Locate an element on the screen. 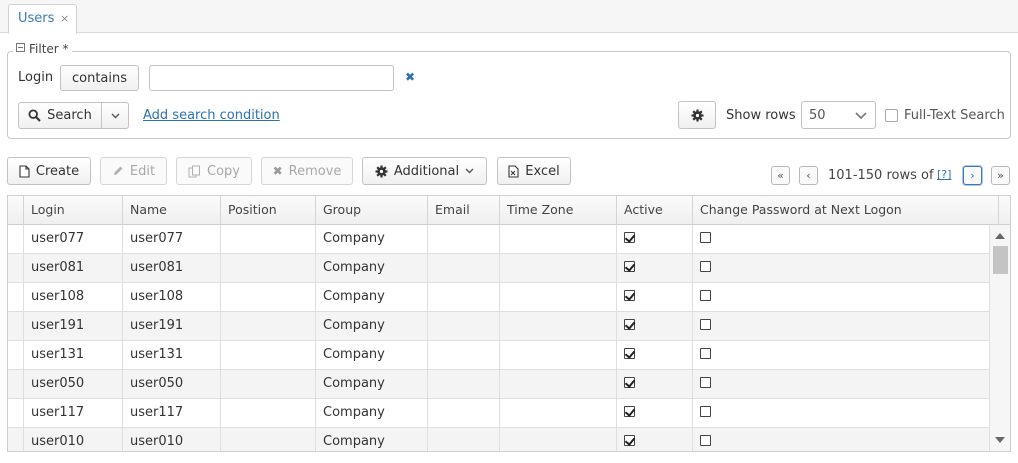 The width and height of the screenshot is (1018, 463). tab-close-icon: × is located at coordinates (64, 18).